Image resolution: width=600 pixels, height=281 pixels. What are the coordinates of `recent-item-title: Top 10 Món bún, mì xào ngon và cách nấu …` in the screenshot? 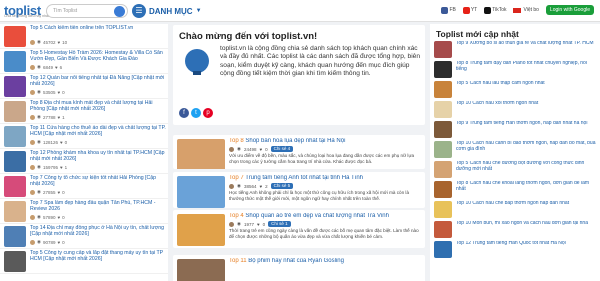 It's located at (526, 224).